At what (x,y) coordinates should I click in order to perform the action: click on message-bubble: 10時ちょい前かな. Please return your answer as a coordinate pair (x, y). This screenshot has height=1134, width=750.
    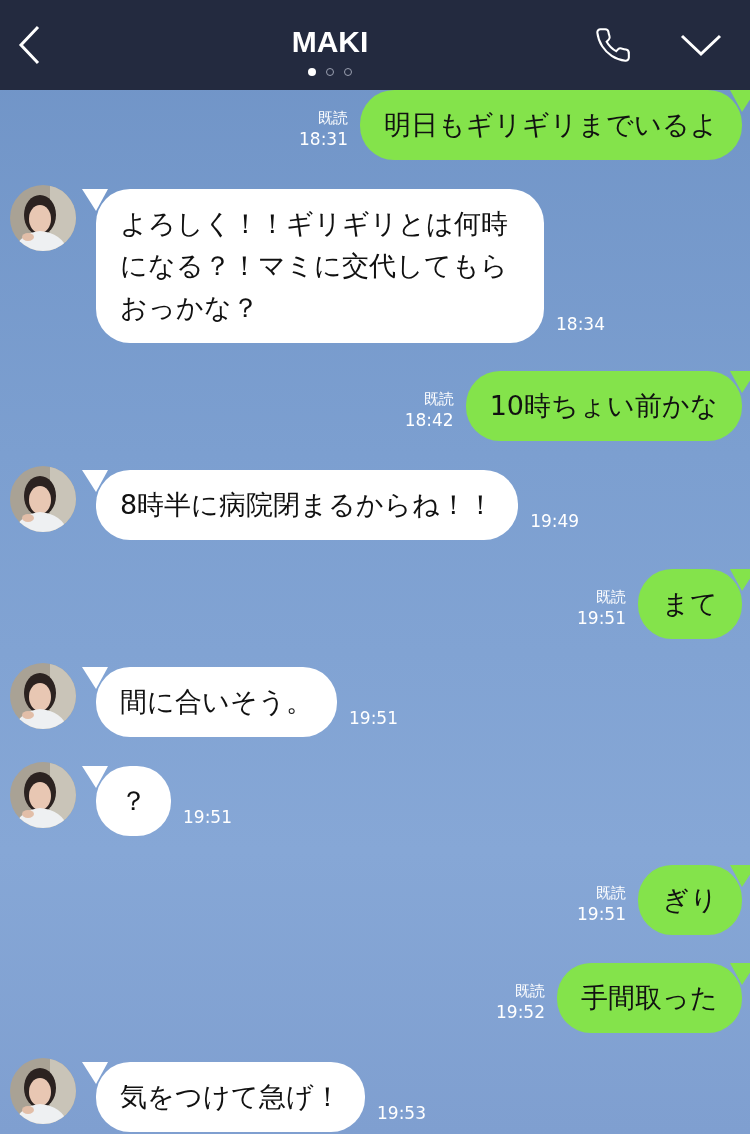
    Looking at the image, I should click on (603, 406).